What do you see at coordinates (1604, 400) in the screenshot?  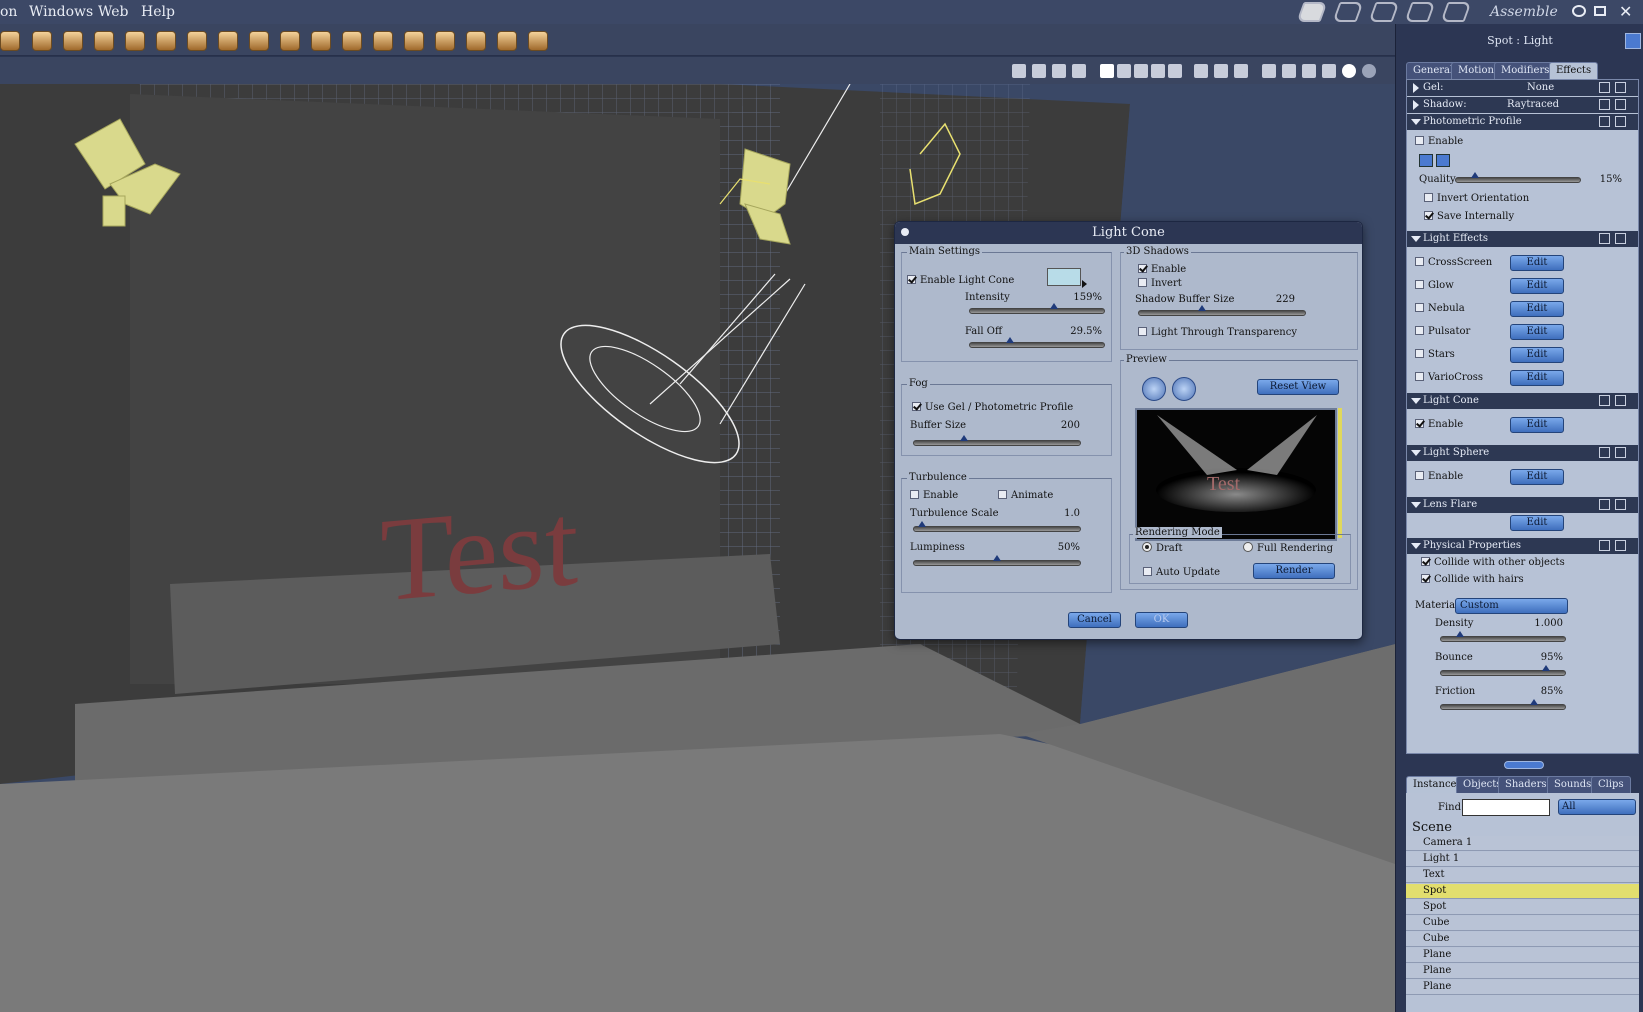 I see `cone-save-icon` at bounding box center [1604, 400].